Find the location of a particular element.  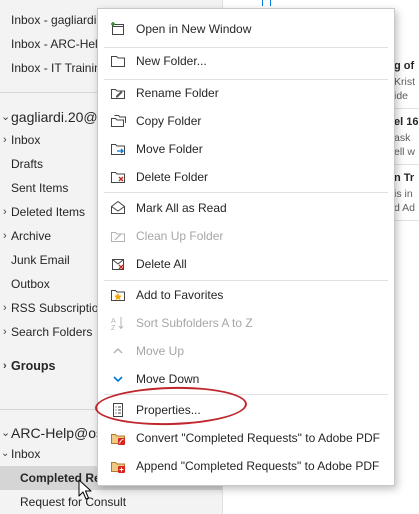

menu-label: Delete Folder is located at coordinates (172, 177).